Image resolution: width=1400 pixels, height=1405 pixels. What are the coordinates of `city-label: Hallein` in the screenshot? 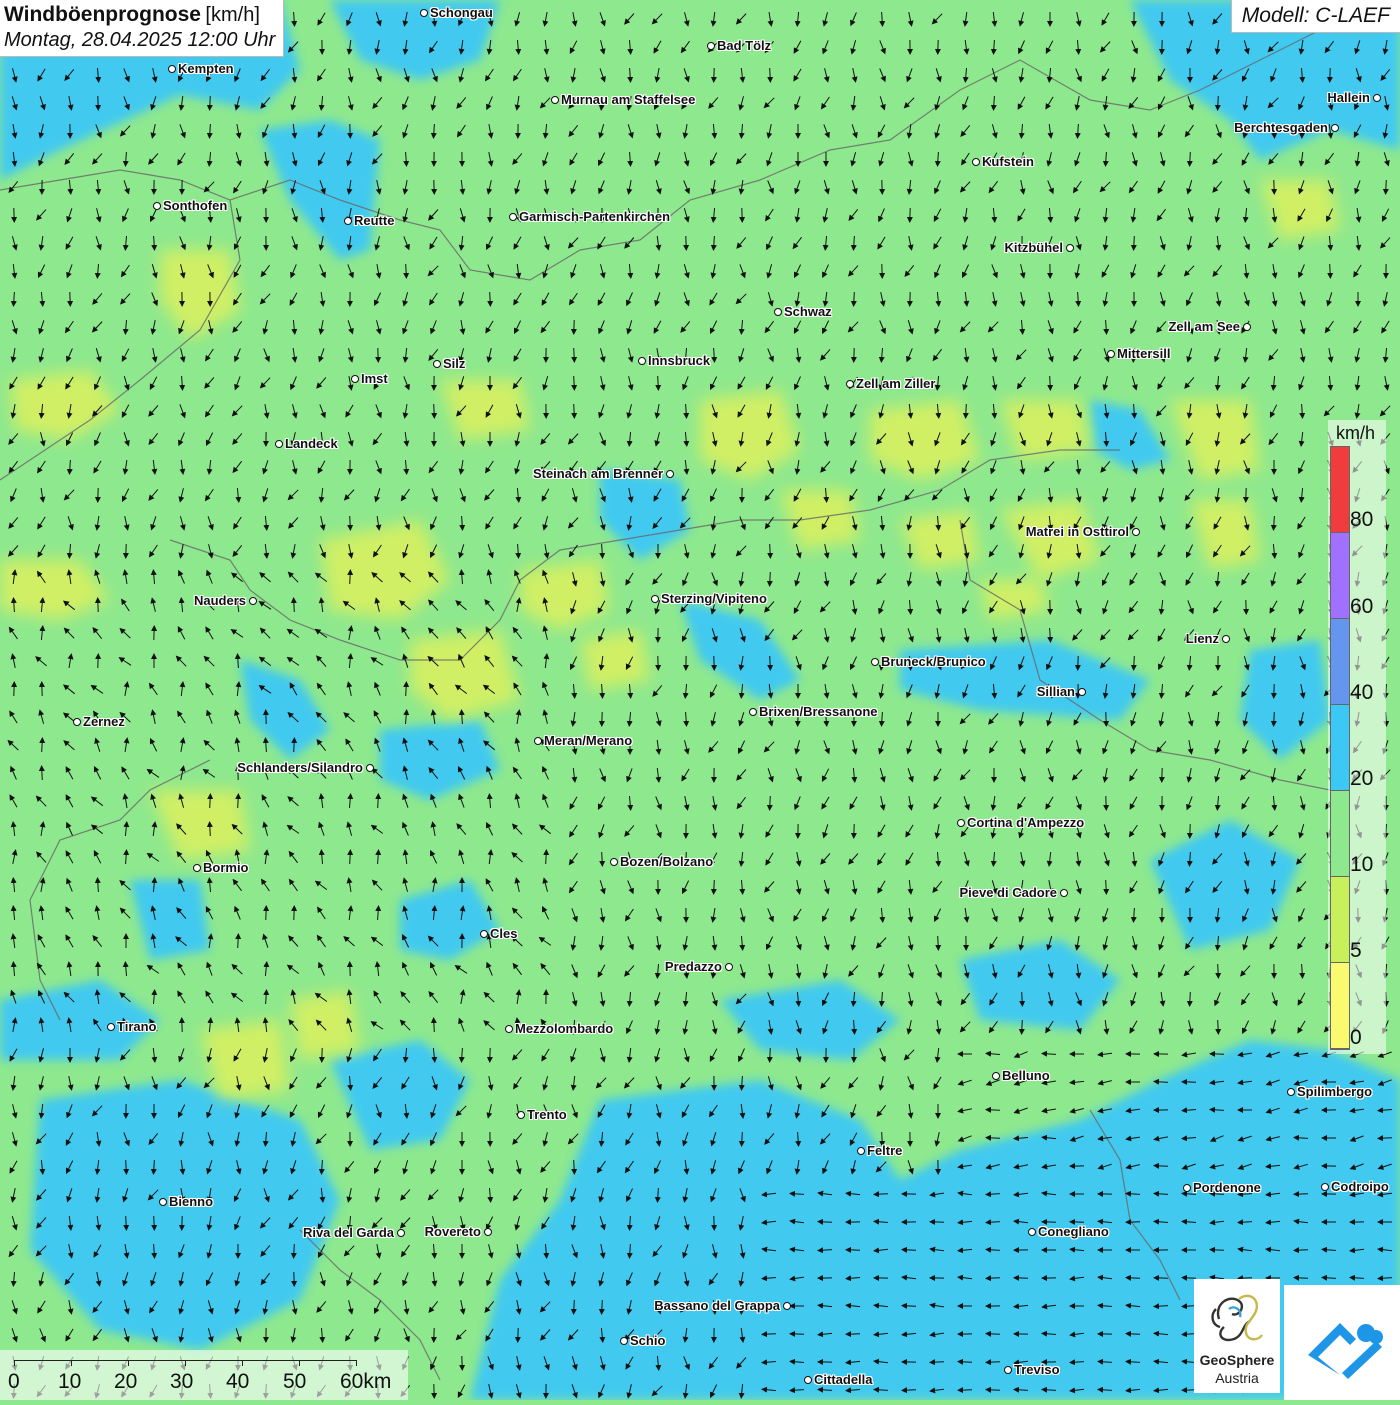 It's located at (1348, 97).